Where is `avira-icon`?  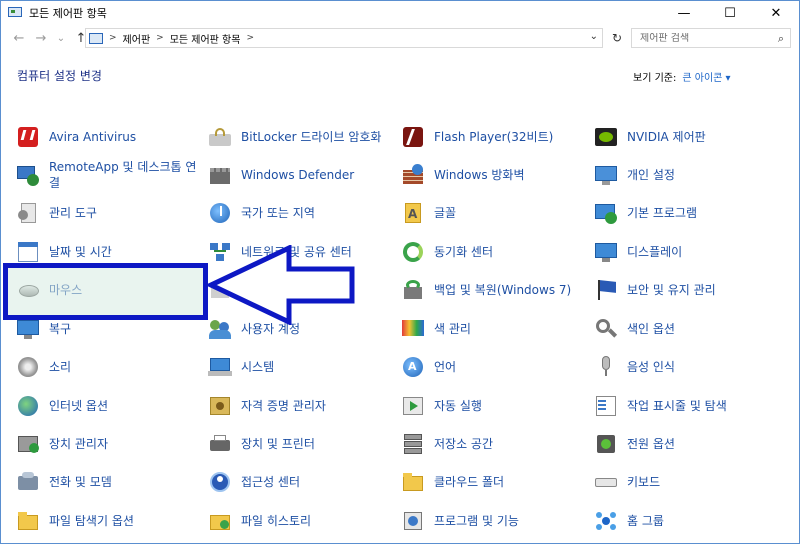
avira-icon is located at coordinates (28, 137).